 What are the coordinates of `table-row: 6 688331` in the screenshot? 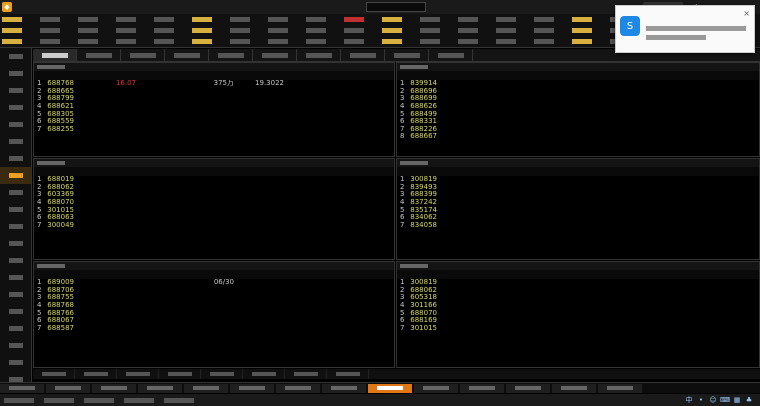 It's located at (578, 122).